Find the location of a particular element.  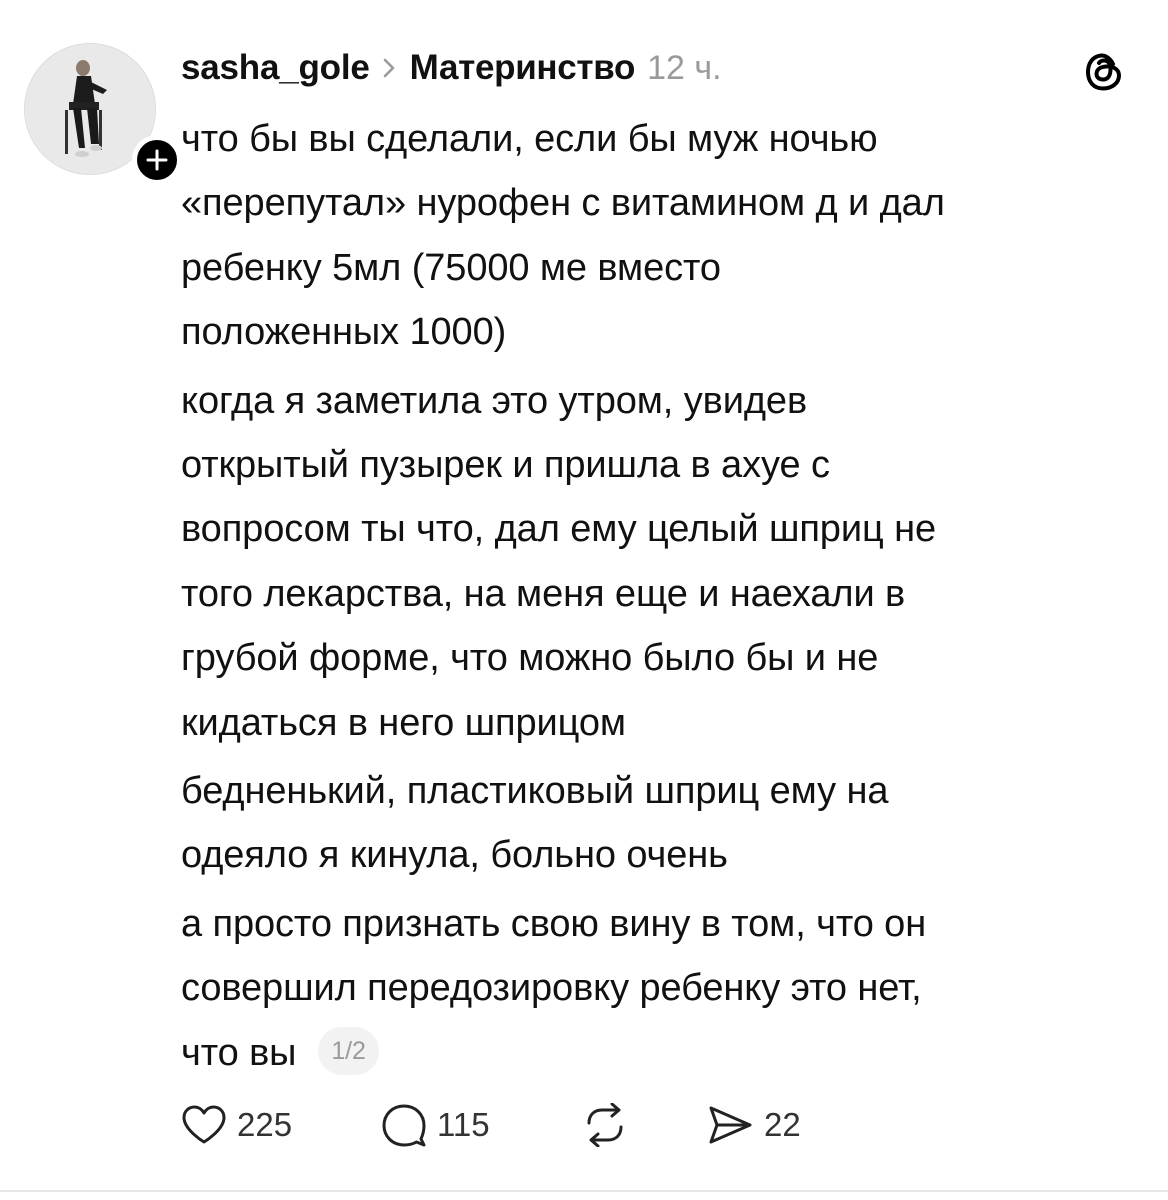

text-line: «перепутал» нурофен с витамином д и дал is located at coordinates (563, 203).